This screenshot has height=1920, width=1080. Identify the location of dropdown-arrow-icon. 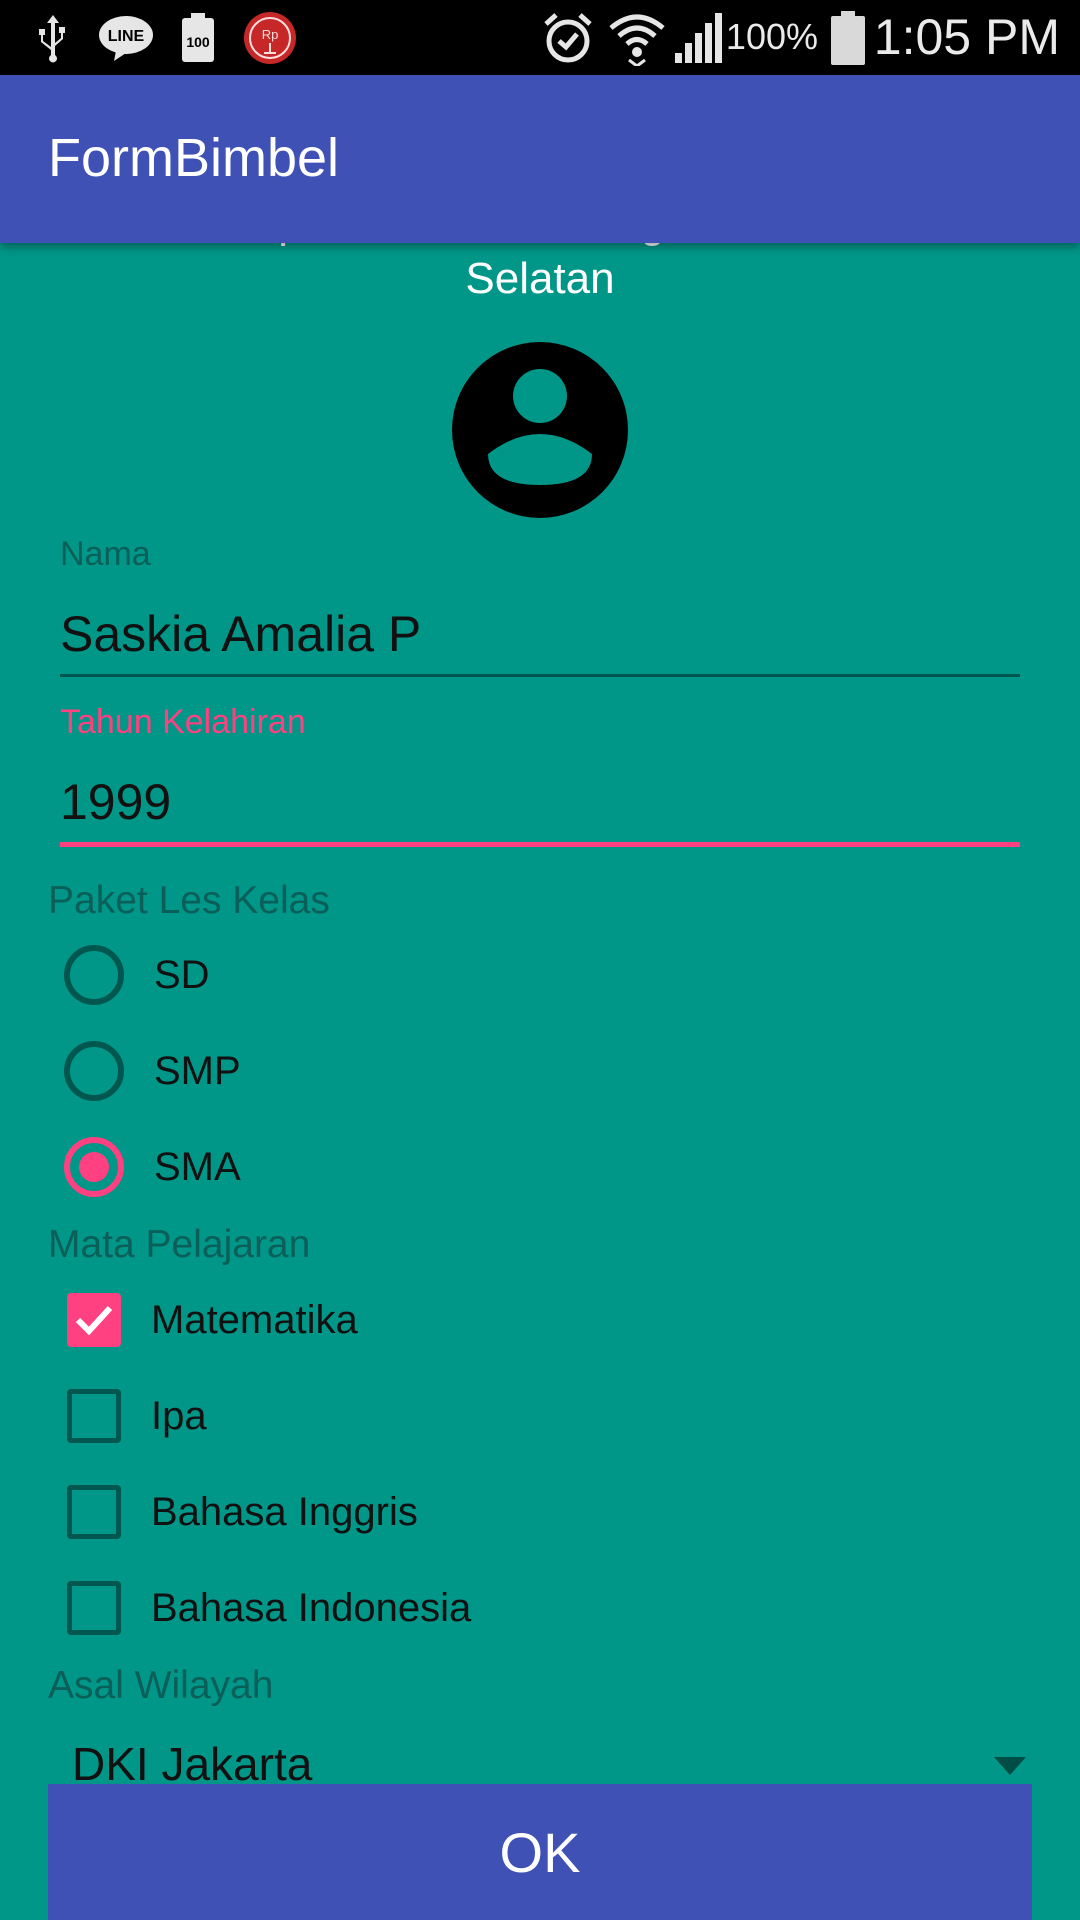
(1010, 1766).